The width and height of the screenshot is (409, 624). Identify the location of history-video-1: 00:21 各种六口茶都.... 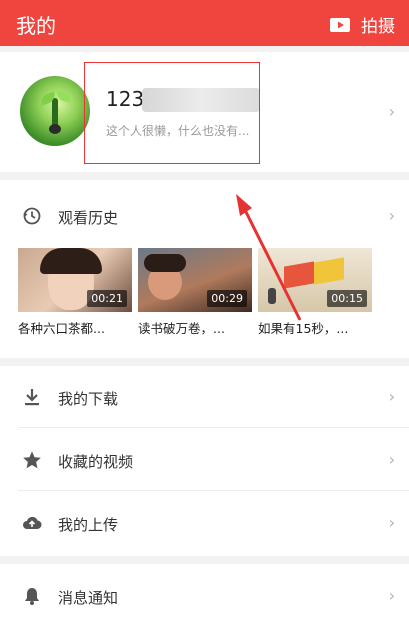
(75, 292).